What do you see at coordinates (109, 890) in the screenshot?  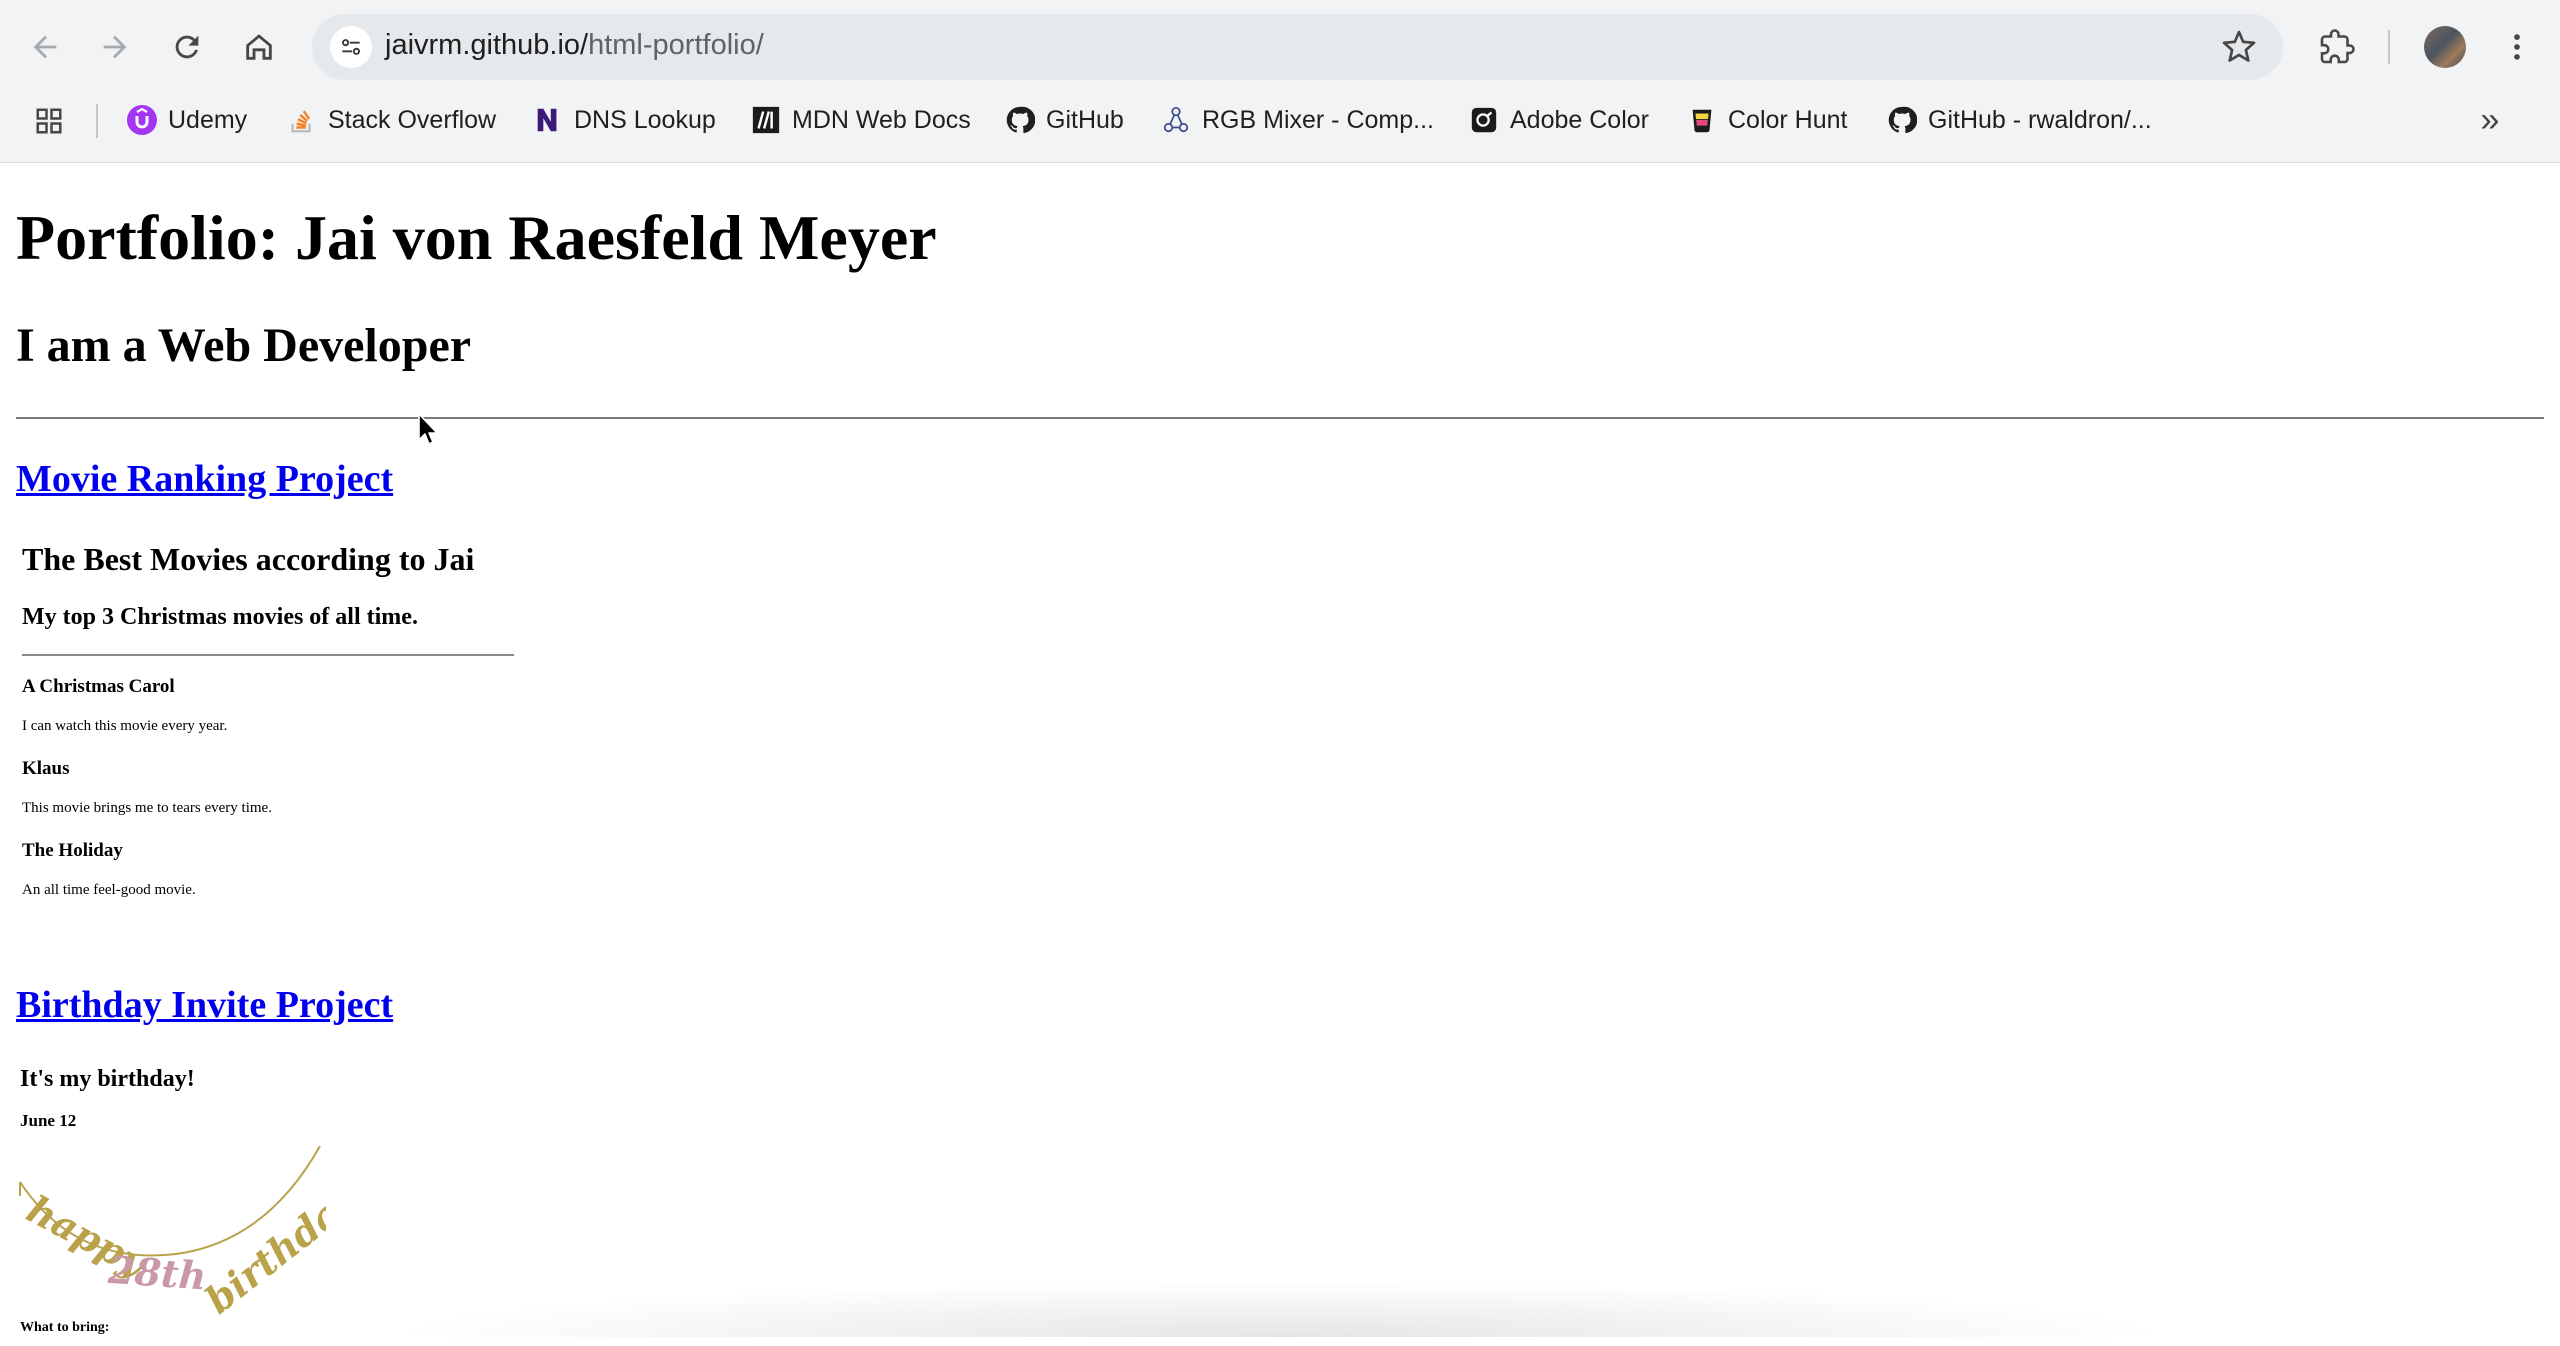 I see `movie-description: An all time feel-good movie.` at bounding box center [109, 890].